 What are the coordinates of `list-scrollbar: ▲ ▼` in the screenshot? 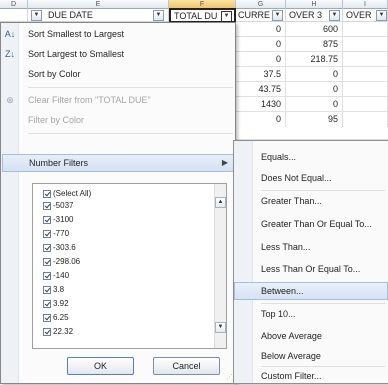 It's located at (220, 266).